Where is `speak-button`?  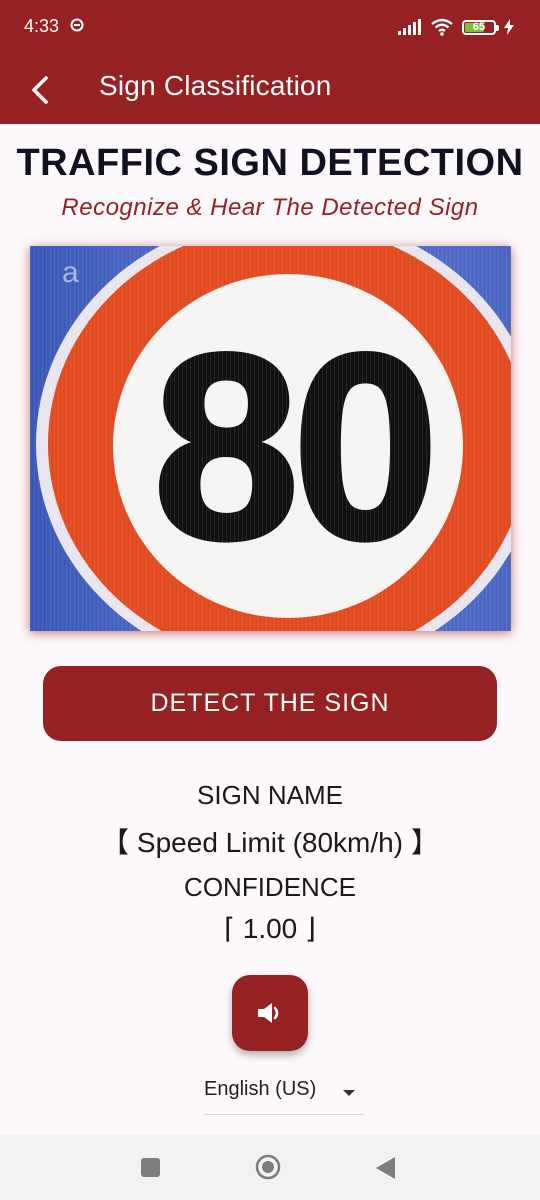 speak-button is located at coordinates (270, 1013).